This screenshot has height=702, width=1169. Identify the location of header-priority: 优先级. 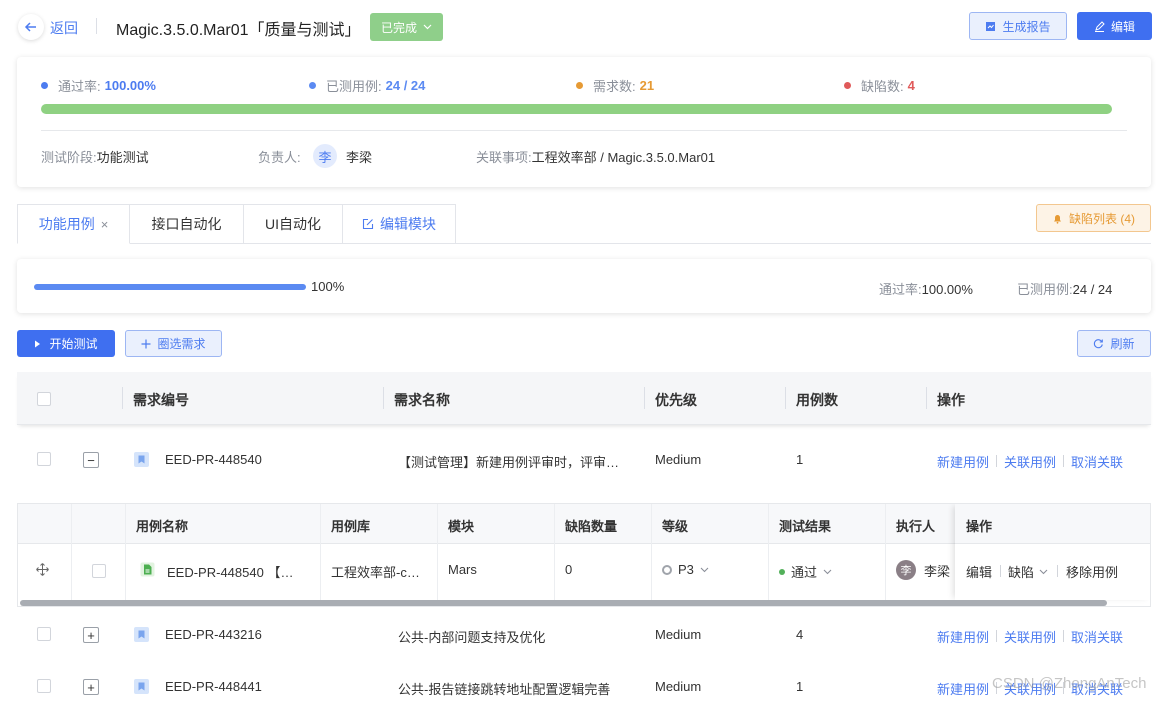
(676, 400).